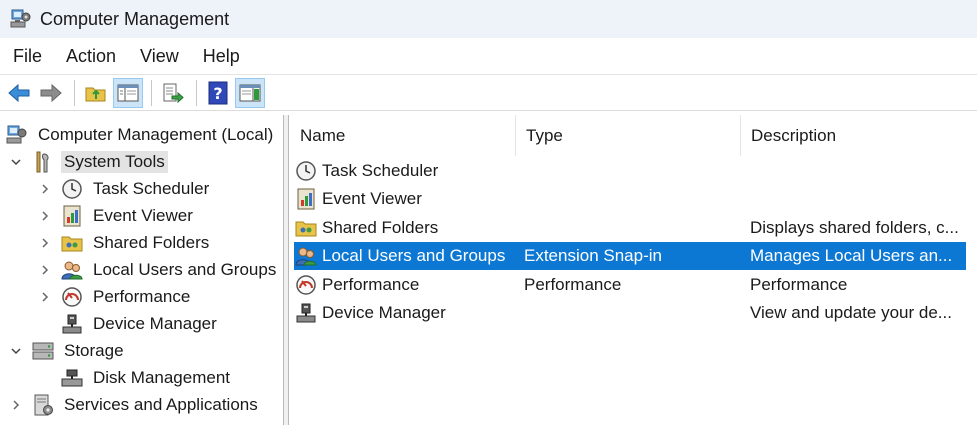 The height and width of the screenshot is (425, 977). I want to click on show-hide-console-tree-button, so click(128, 92).